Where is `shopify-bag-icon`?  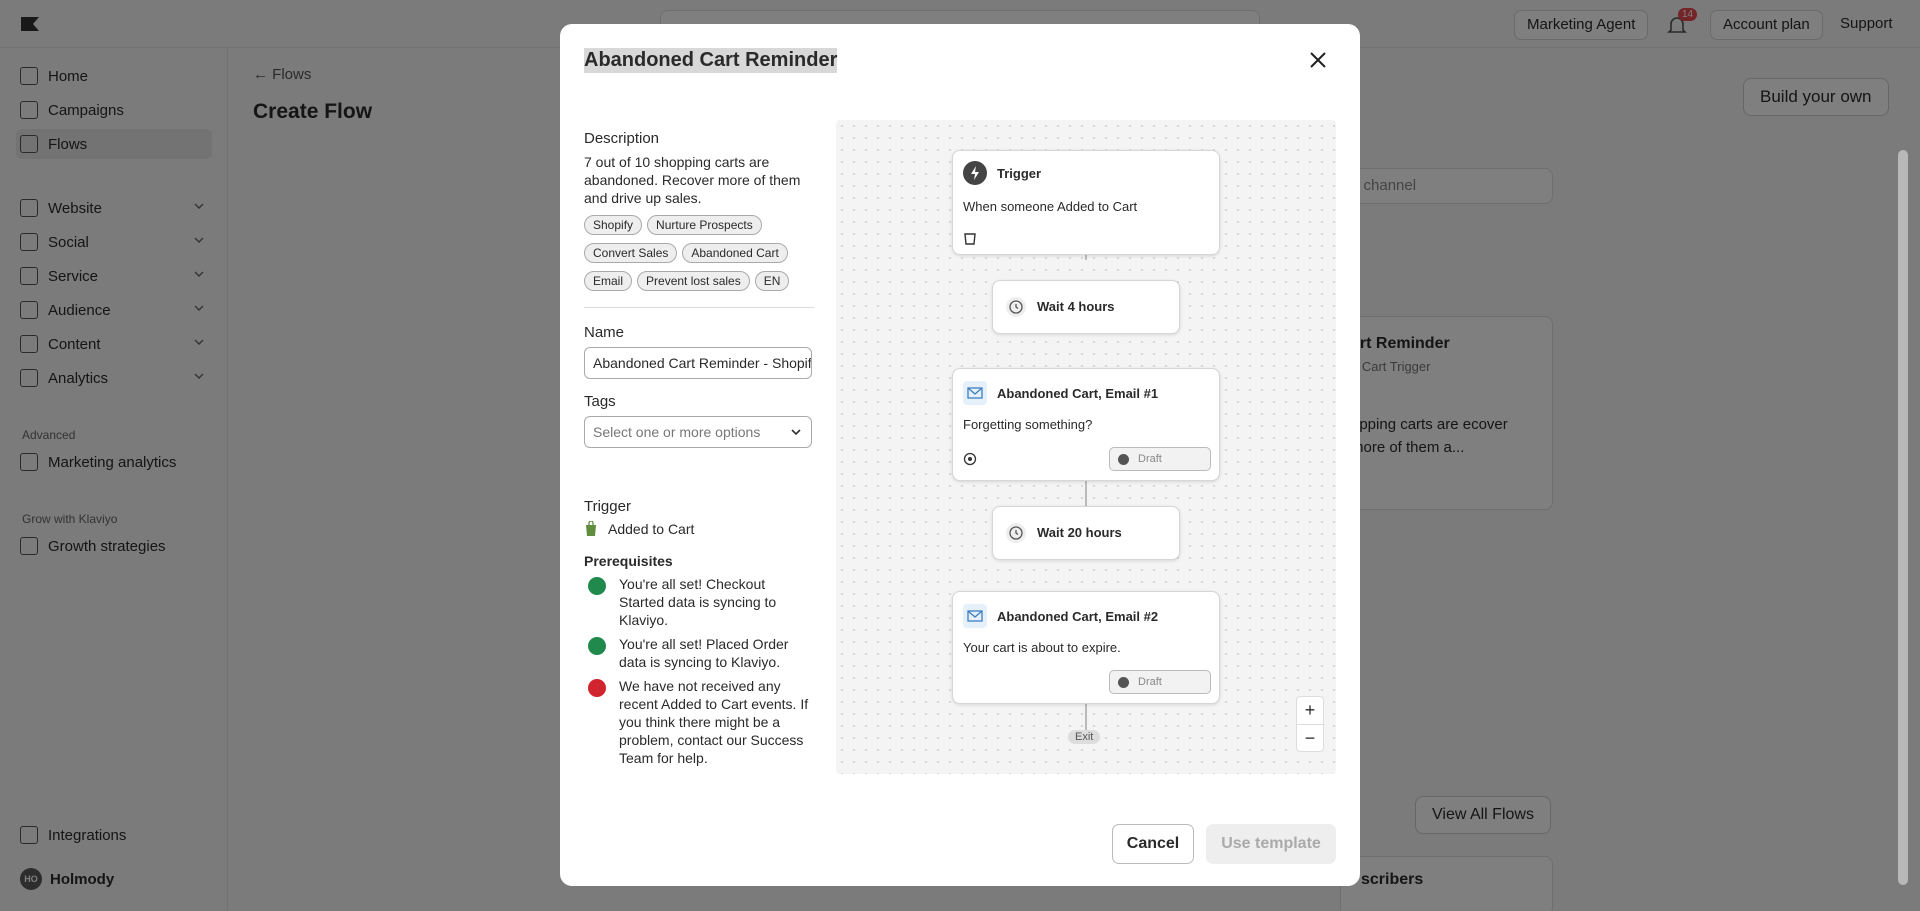
shopify-bag-icon is located at coordinates (970, 239).